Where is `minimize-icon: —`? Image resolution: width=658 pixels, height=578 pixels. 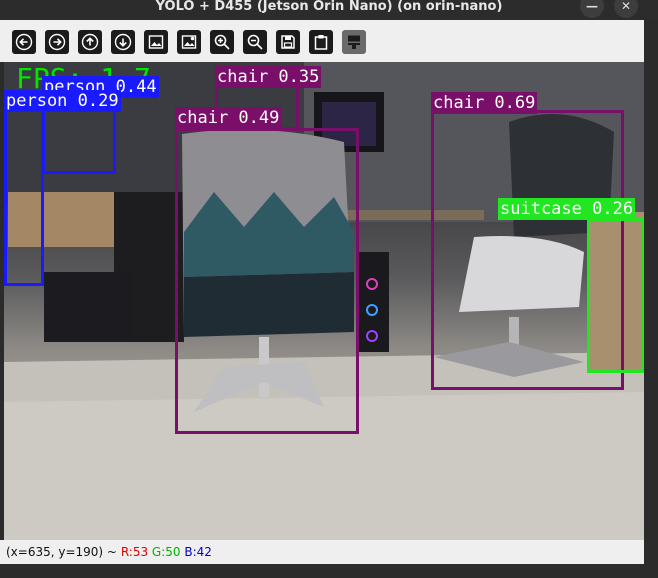
minimize-icon: — is located at coordinates (592, 6).